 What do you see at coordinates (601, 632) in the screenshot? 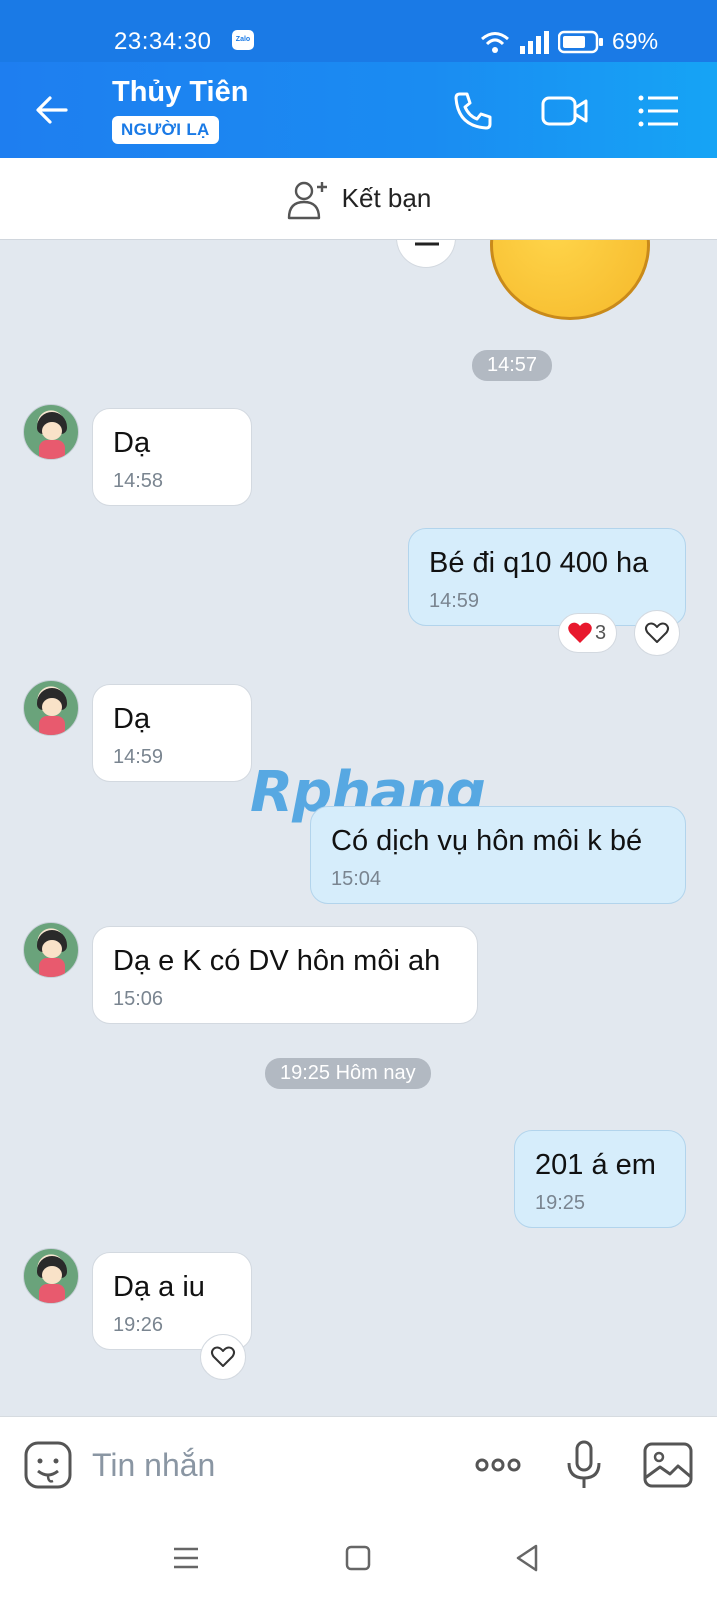
I see `reaction-count: 3` at bounding box center [601, 632].